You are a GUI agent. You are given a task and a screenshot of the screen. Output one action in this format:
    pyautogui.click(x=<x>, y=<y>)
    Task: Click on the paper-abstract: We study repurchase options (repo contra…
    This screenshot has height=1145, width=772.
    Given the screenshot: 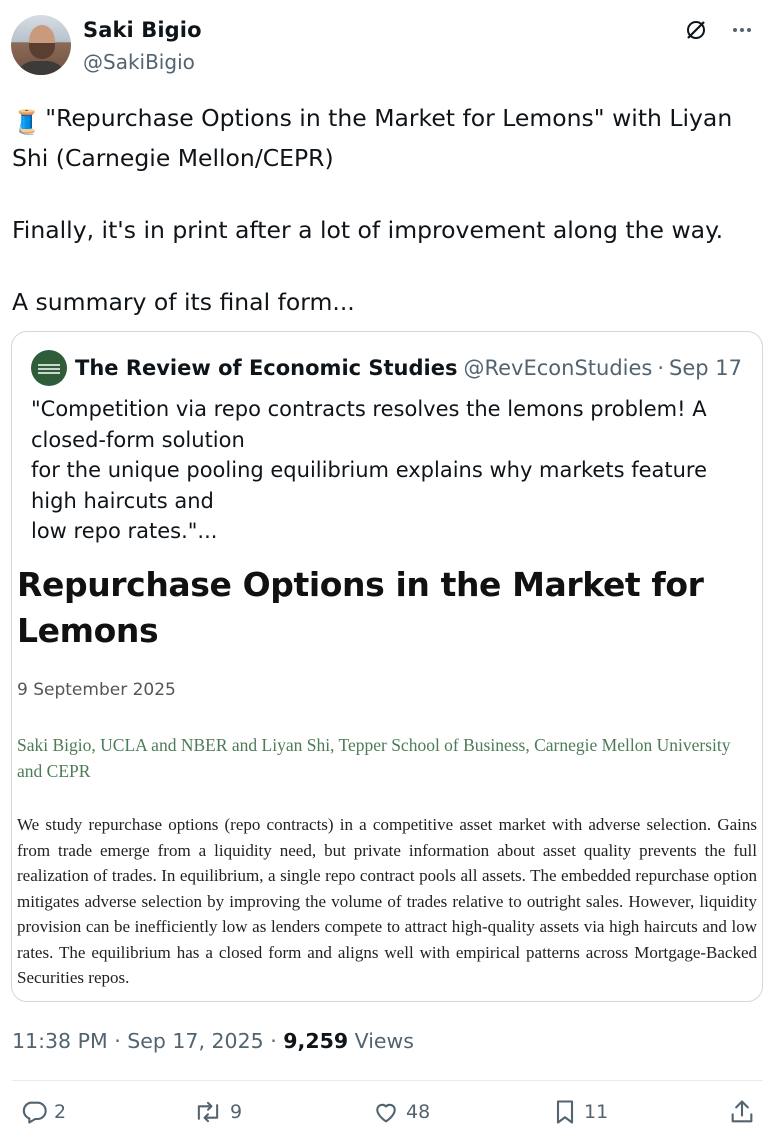 What is the action you would take?
    pyautogui.click(x=387, y=901)
    